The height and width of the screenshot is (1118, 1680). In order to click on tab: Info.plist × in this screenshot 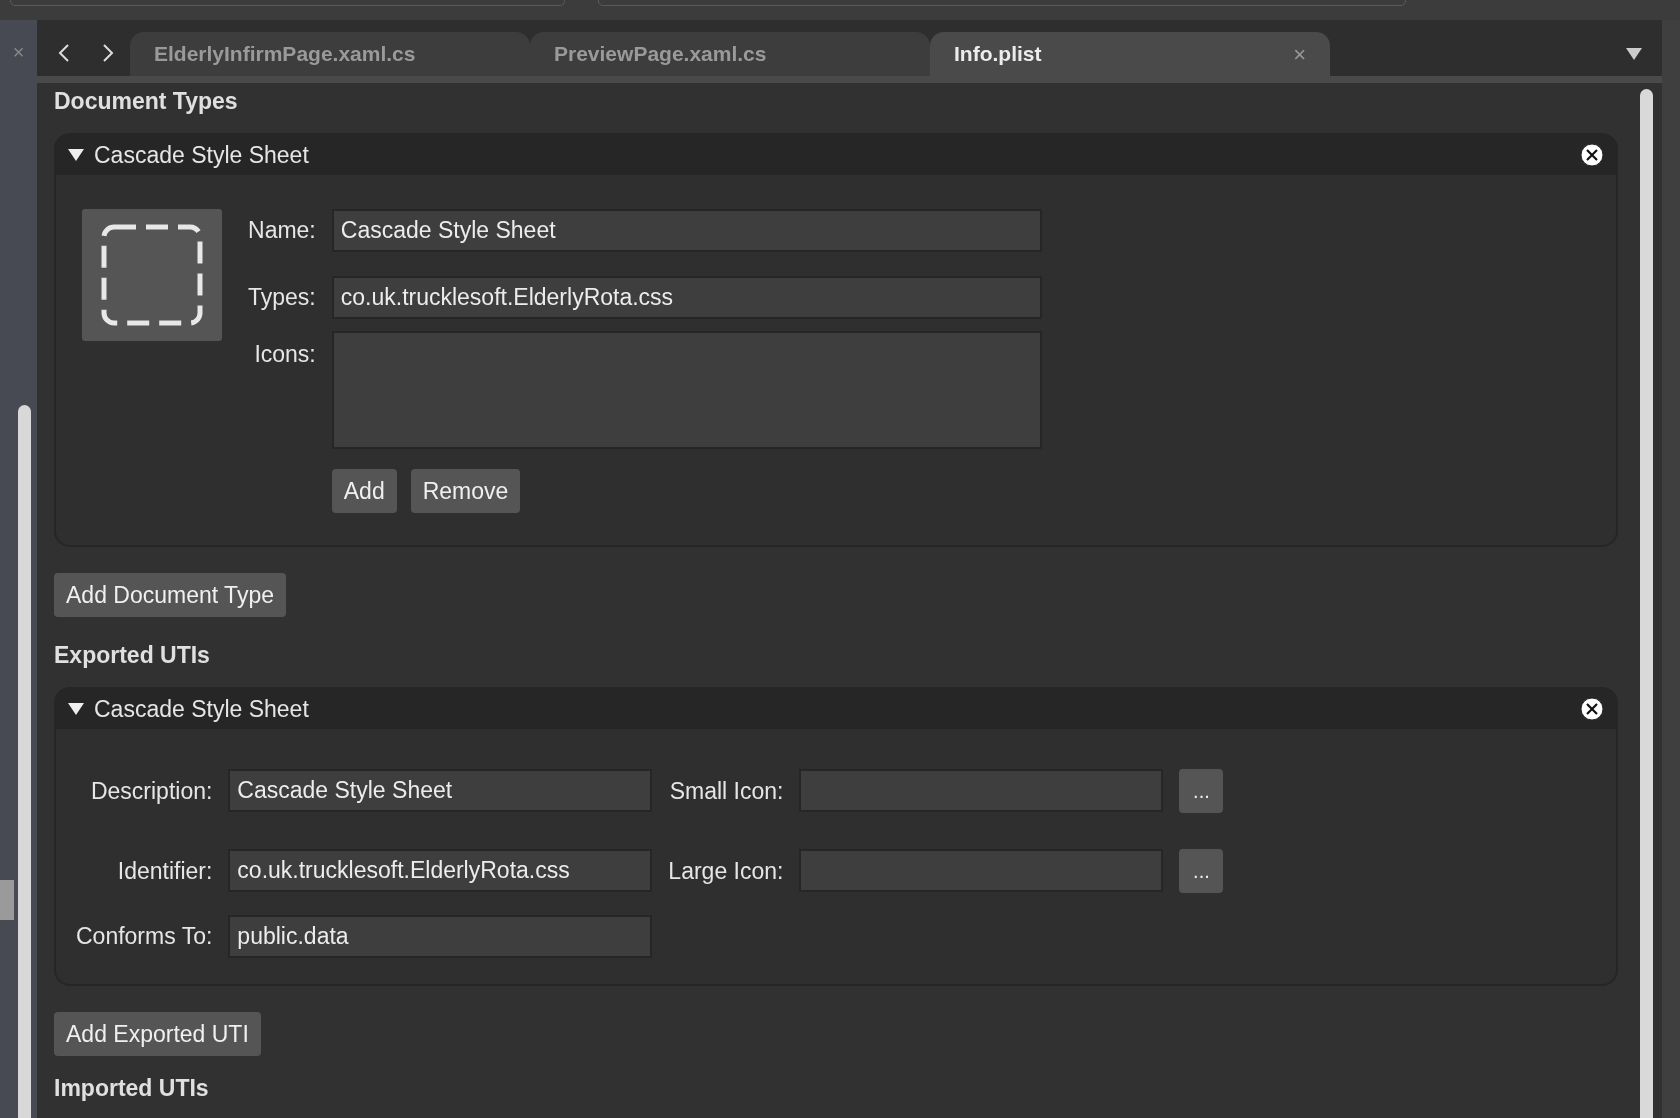, I will do `click(1130, 54)`.